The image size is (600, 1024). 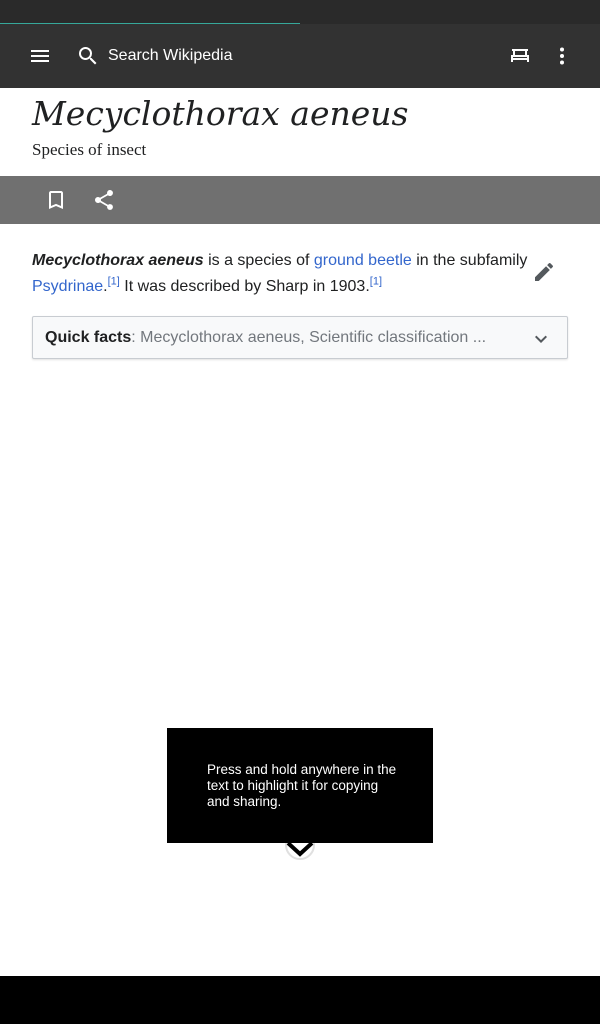 What do you see at coordinates (258, 260) in the screenshot?
I see `lead-text: is a species of` at bounding box center [258, 260].